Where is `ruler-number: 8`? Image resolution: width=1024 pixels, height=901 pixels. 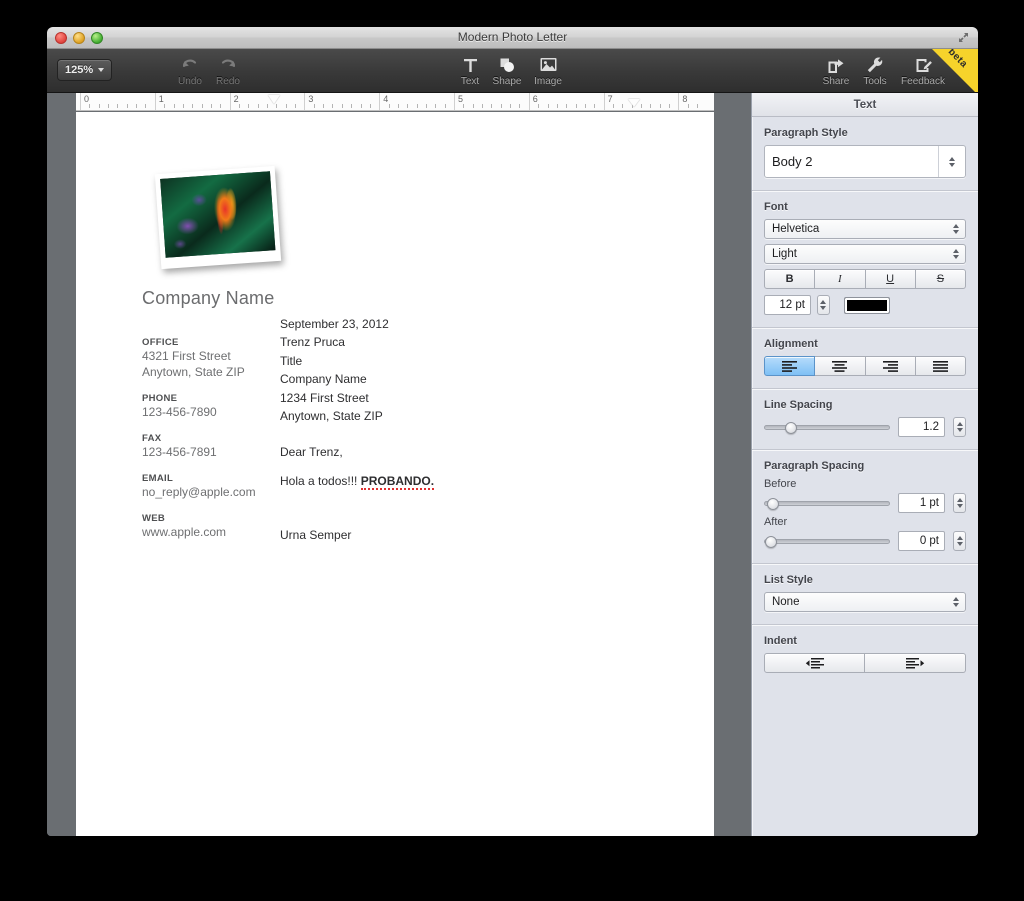
ruler-number: 8 is located at coordinates (685, 99).